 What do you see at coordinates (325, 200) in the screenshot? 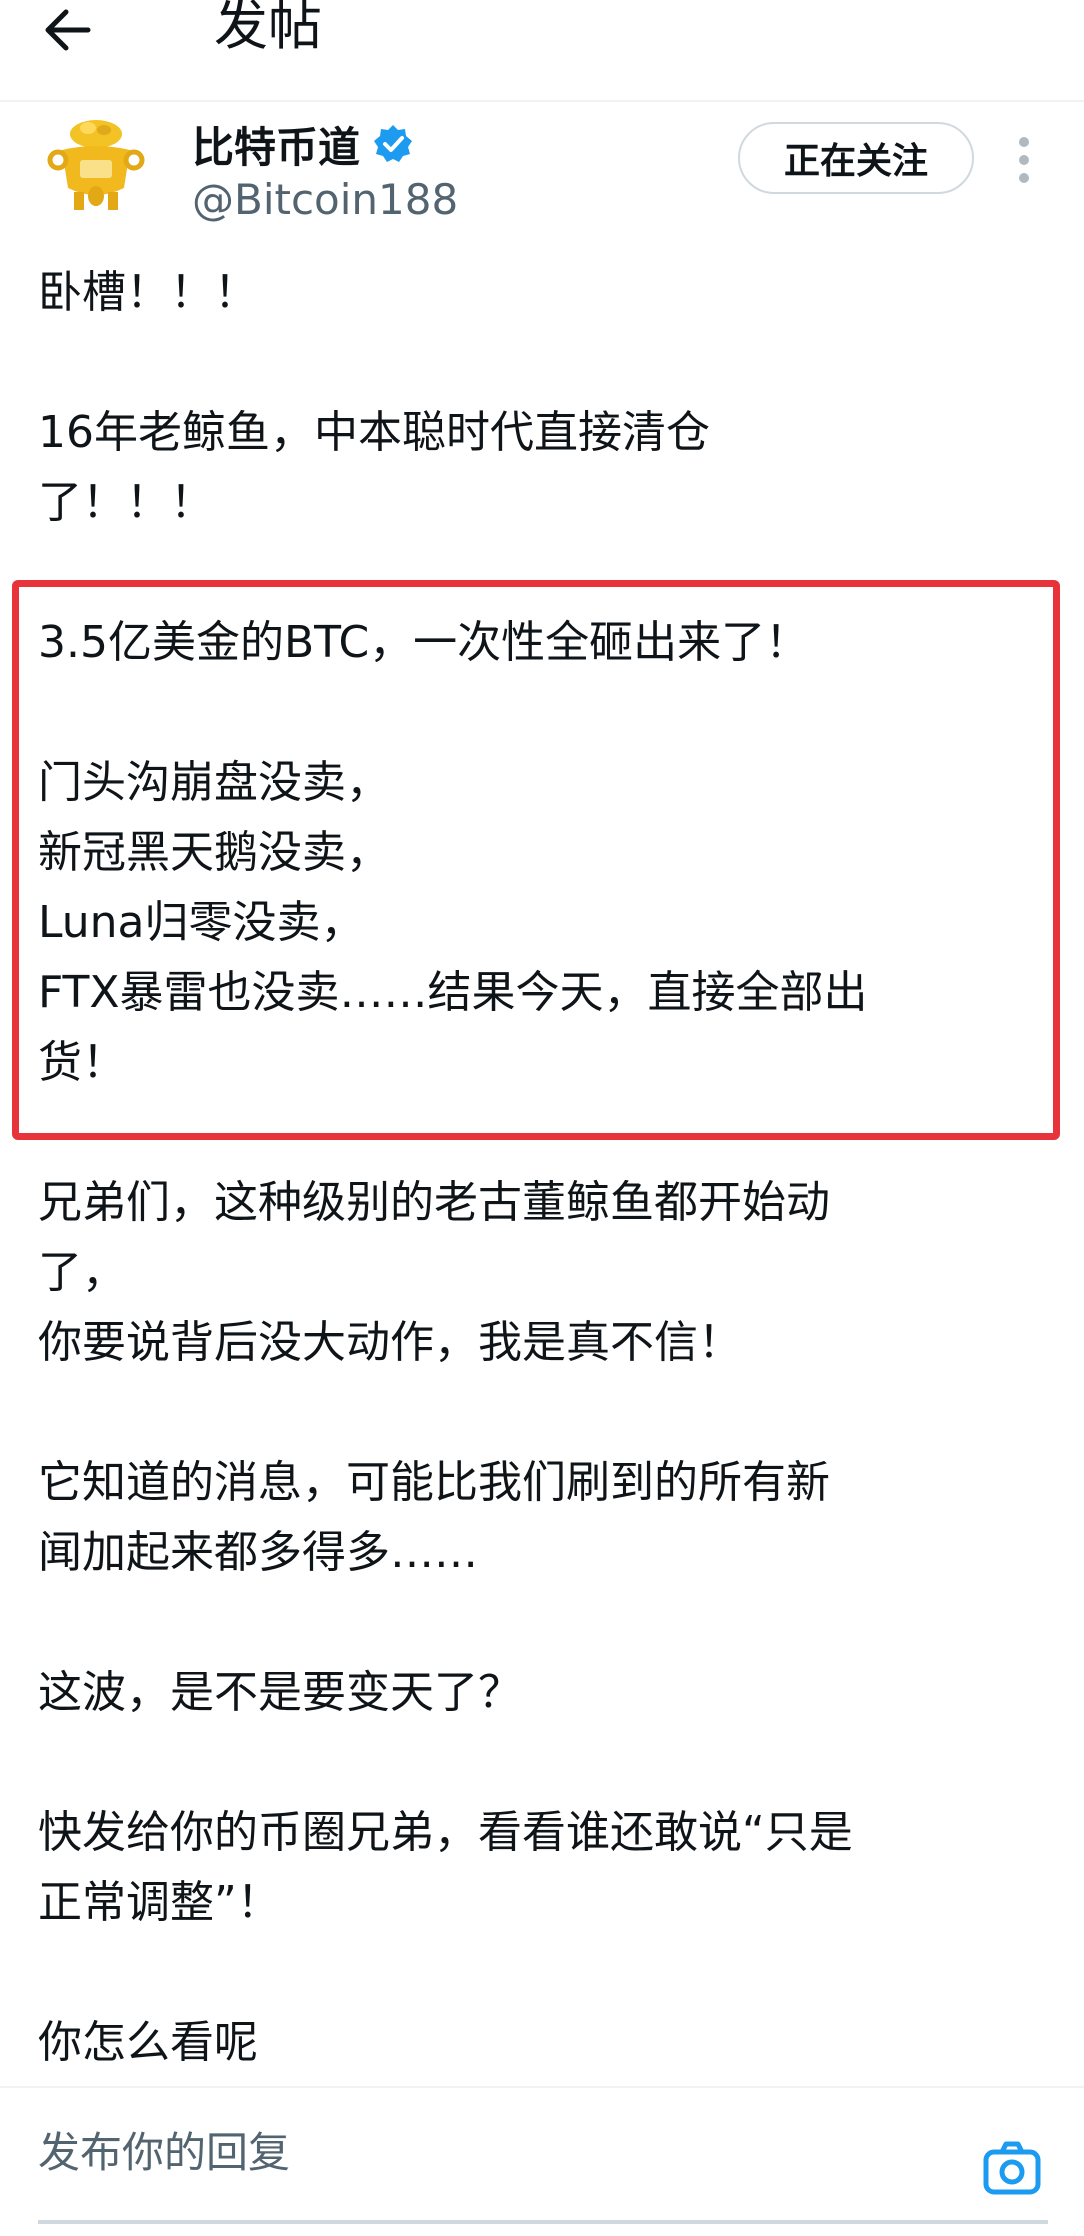
I see `user-handle: @Bitcoin188` at bounding box center [325, 200].